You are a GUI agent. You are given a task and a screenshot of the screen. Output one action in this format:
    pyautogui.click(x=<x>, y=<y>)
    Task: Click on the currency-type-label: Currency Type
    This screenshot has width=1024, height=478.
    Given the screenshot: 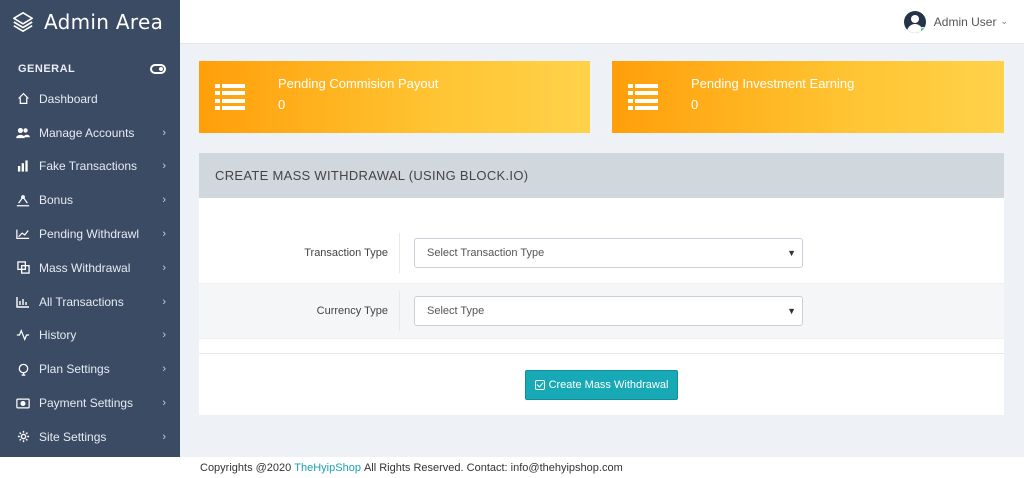 What is the action you would take?
    pyautogui.click(x=352, y=311)
    